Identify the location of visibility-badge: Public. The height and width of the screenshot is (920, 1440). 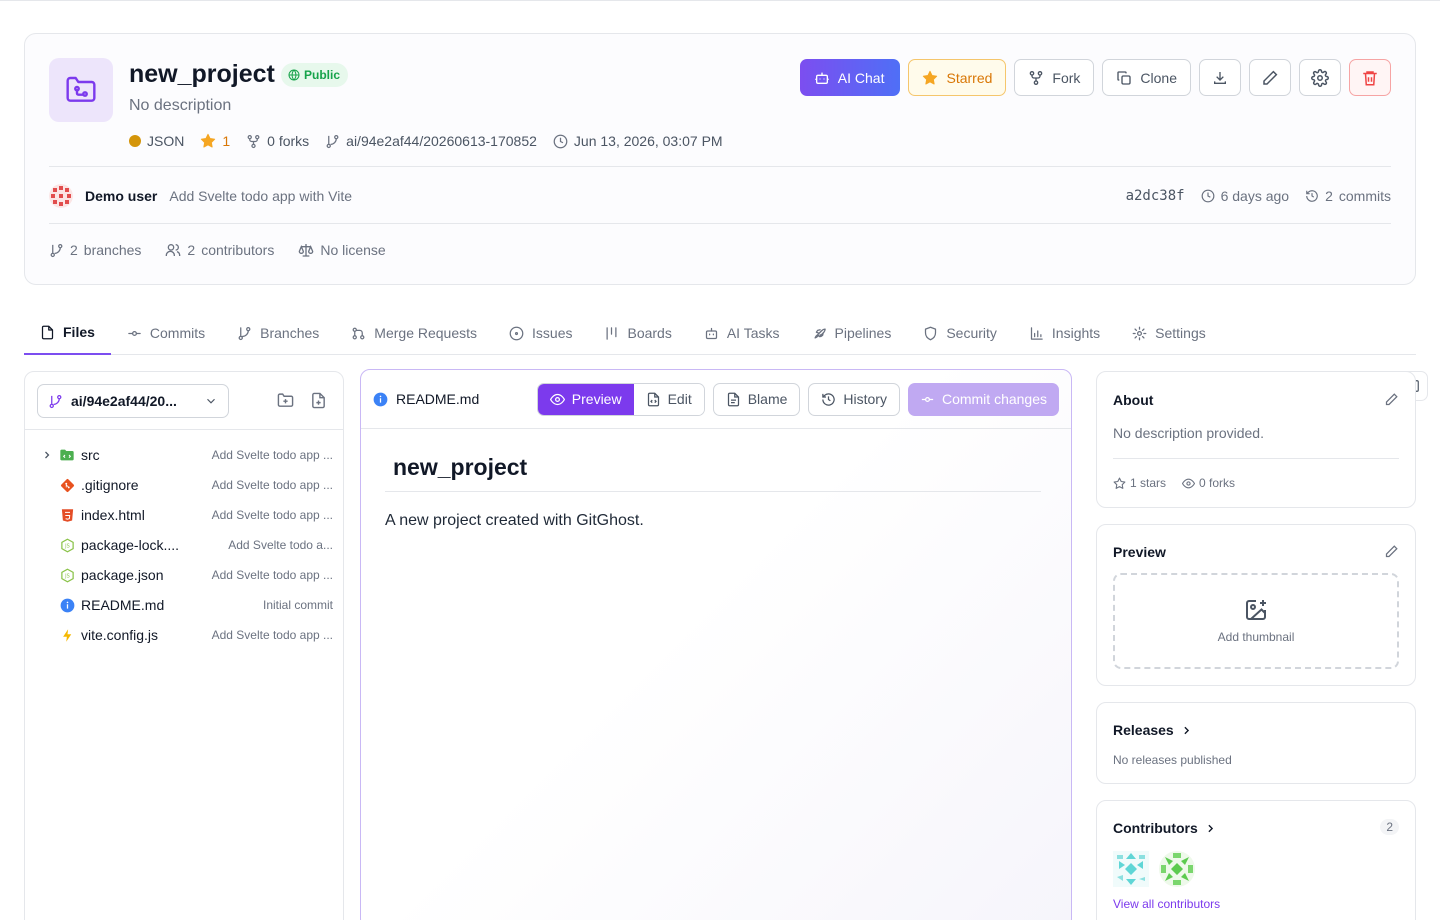
(315, 75).